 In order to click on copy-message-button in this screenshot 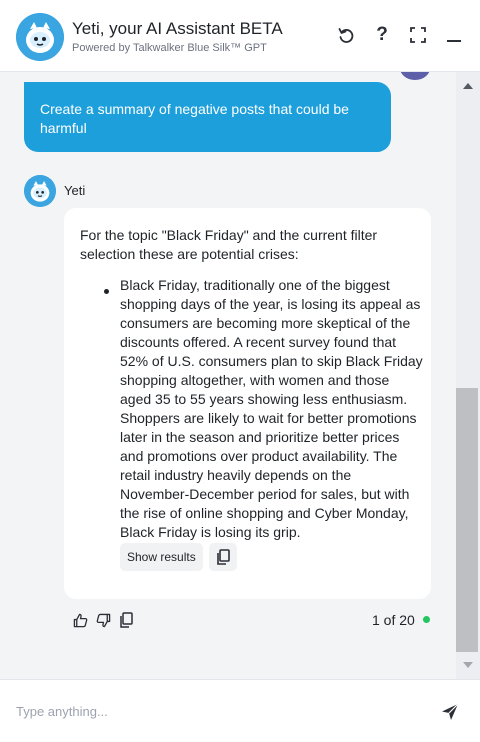, I will do `click(126, 620)`.